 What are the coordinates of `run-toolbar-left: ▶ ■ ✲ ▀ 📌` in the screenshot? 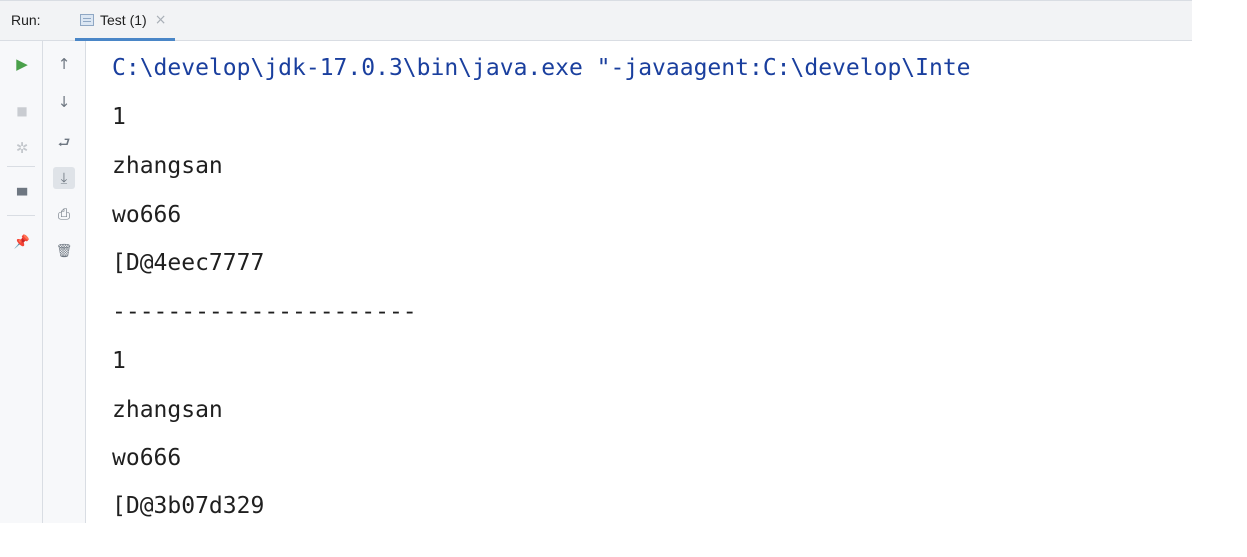 It's located at (21, 282).